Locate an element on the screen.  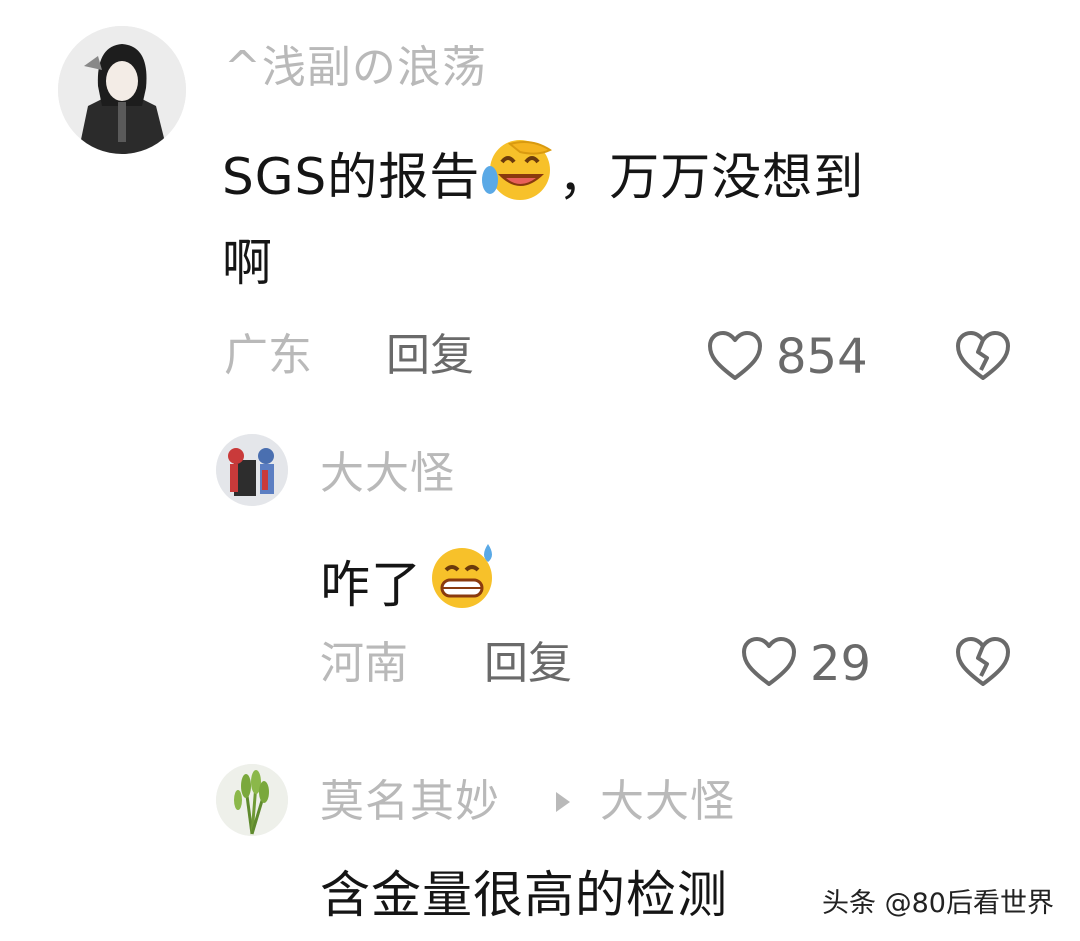
like-count: 854 is located at coordinates (822, 357).